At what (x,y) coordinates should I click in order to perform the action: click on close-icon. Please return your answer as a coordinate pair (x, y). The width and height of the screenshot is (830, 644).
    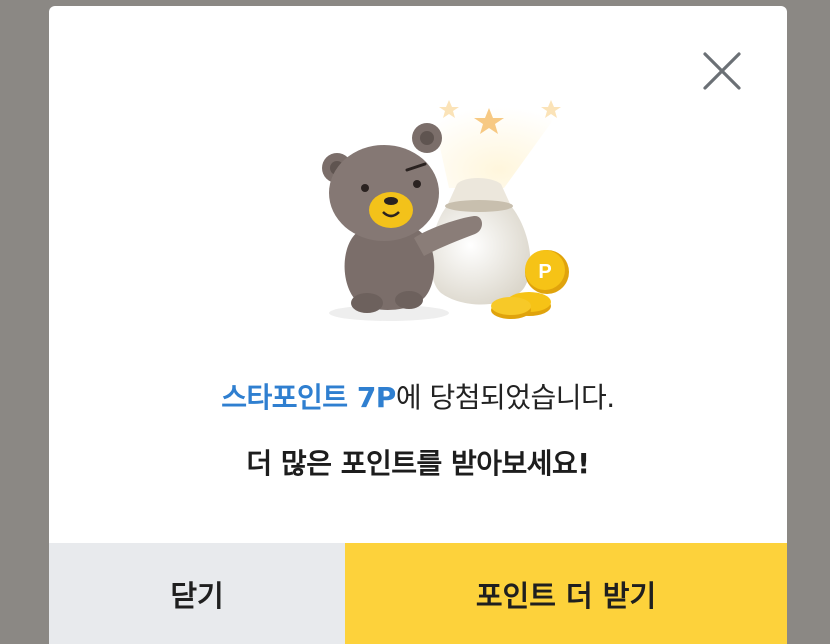
    Looking at the image, I should click on (722, 71).